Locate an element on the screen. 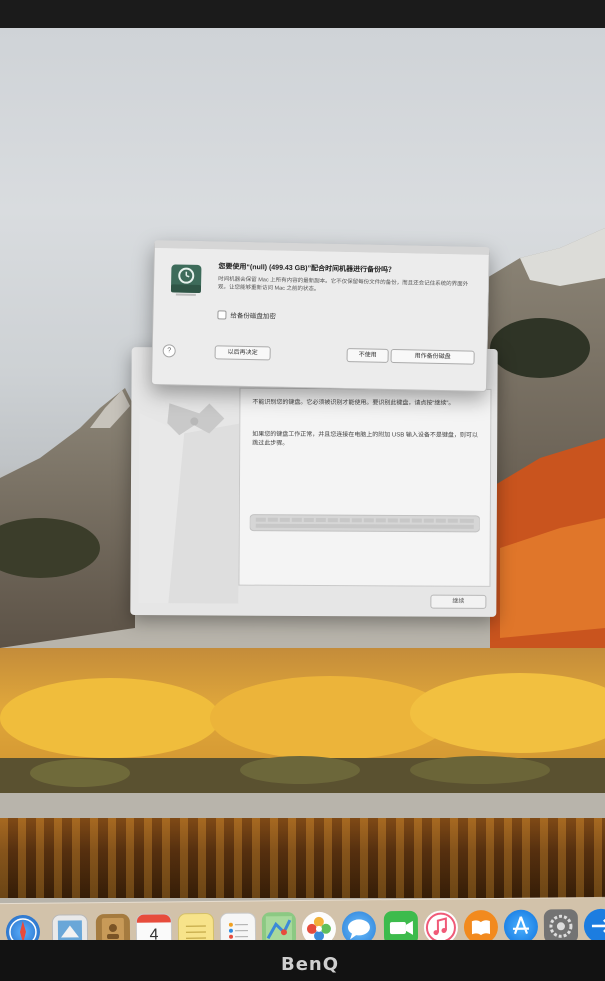 The height and width of the screenshot is (981, 605). map-icon is located at coordinates (279, 926).